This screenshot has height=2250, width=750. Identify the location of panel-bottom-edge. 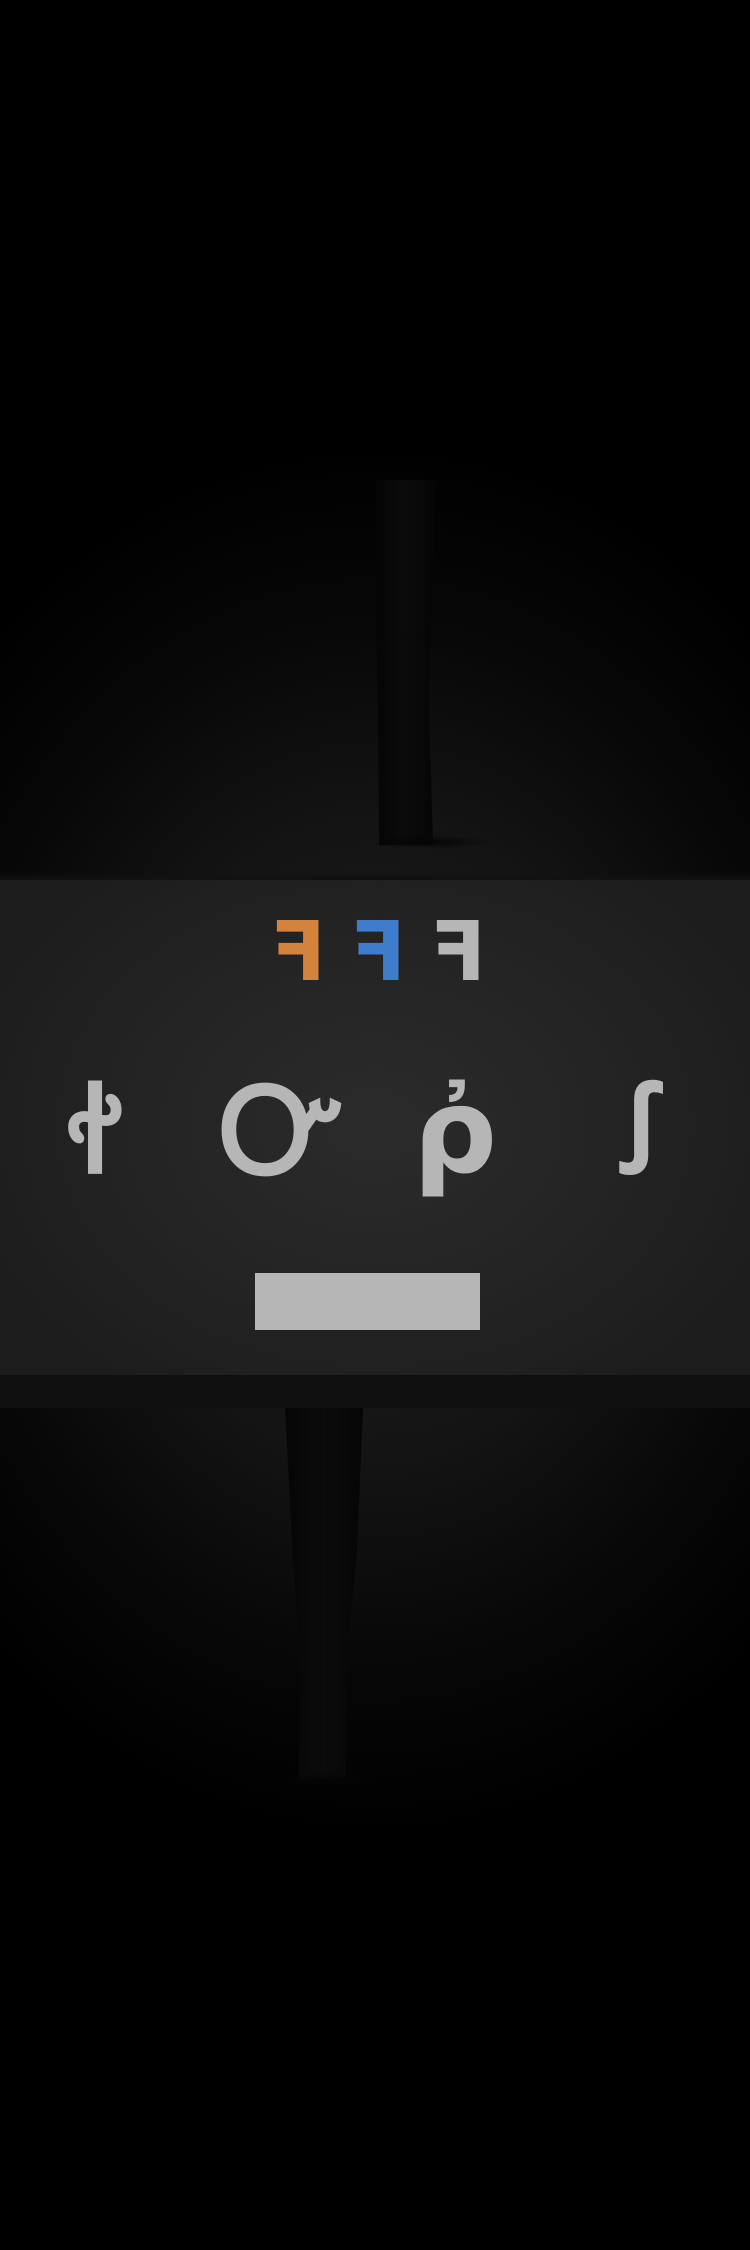
(375, 1391).